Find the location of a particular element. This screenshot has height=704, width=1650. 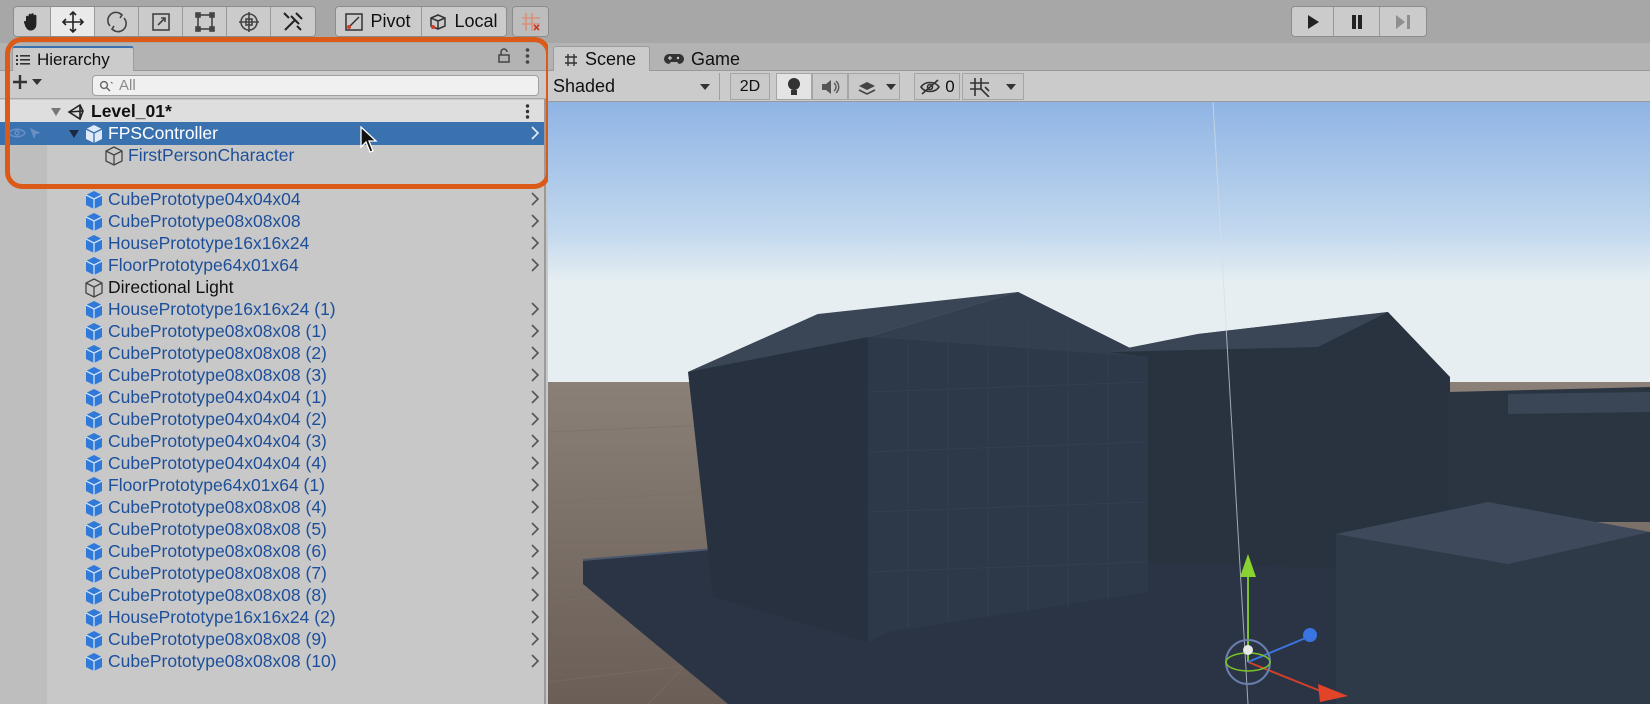

handle-position-group: Pivot Local is located at coordinates (421, 21).